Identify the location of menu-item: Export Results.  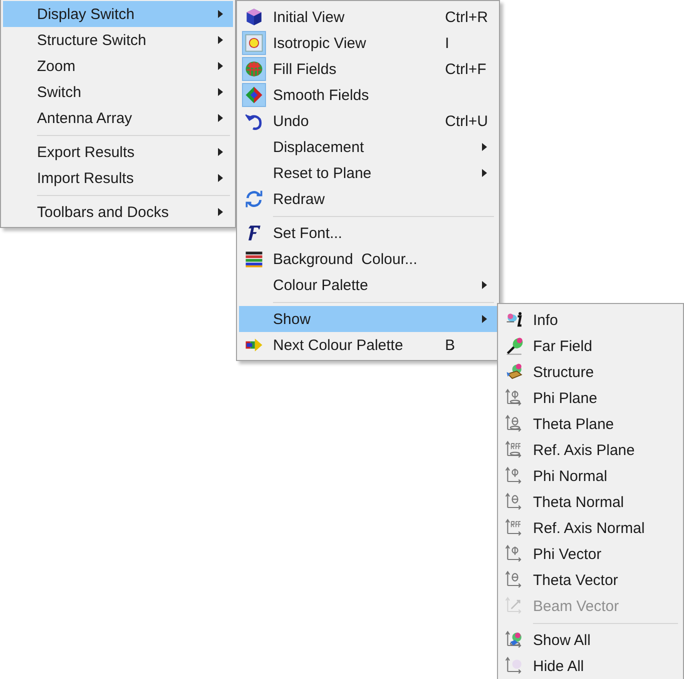
(118, 152).